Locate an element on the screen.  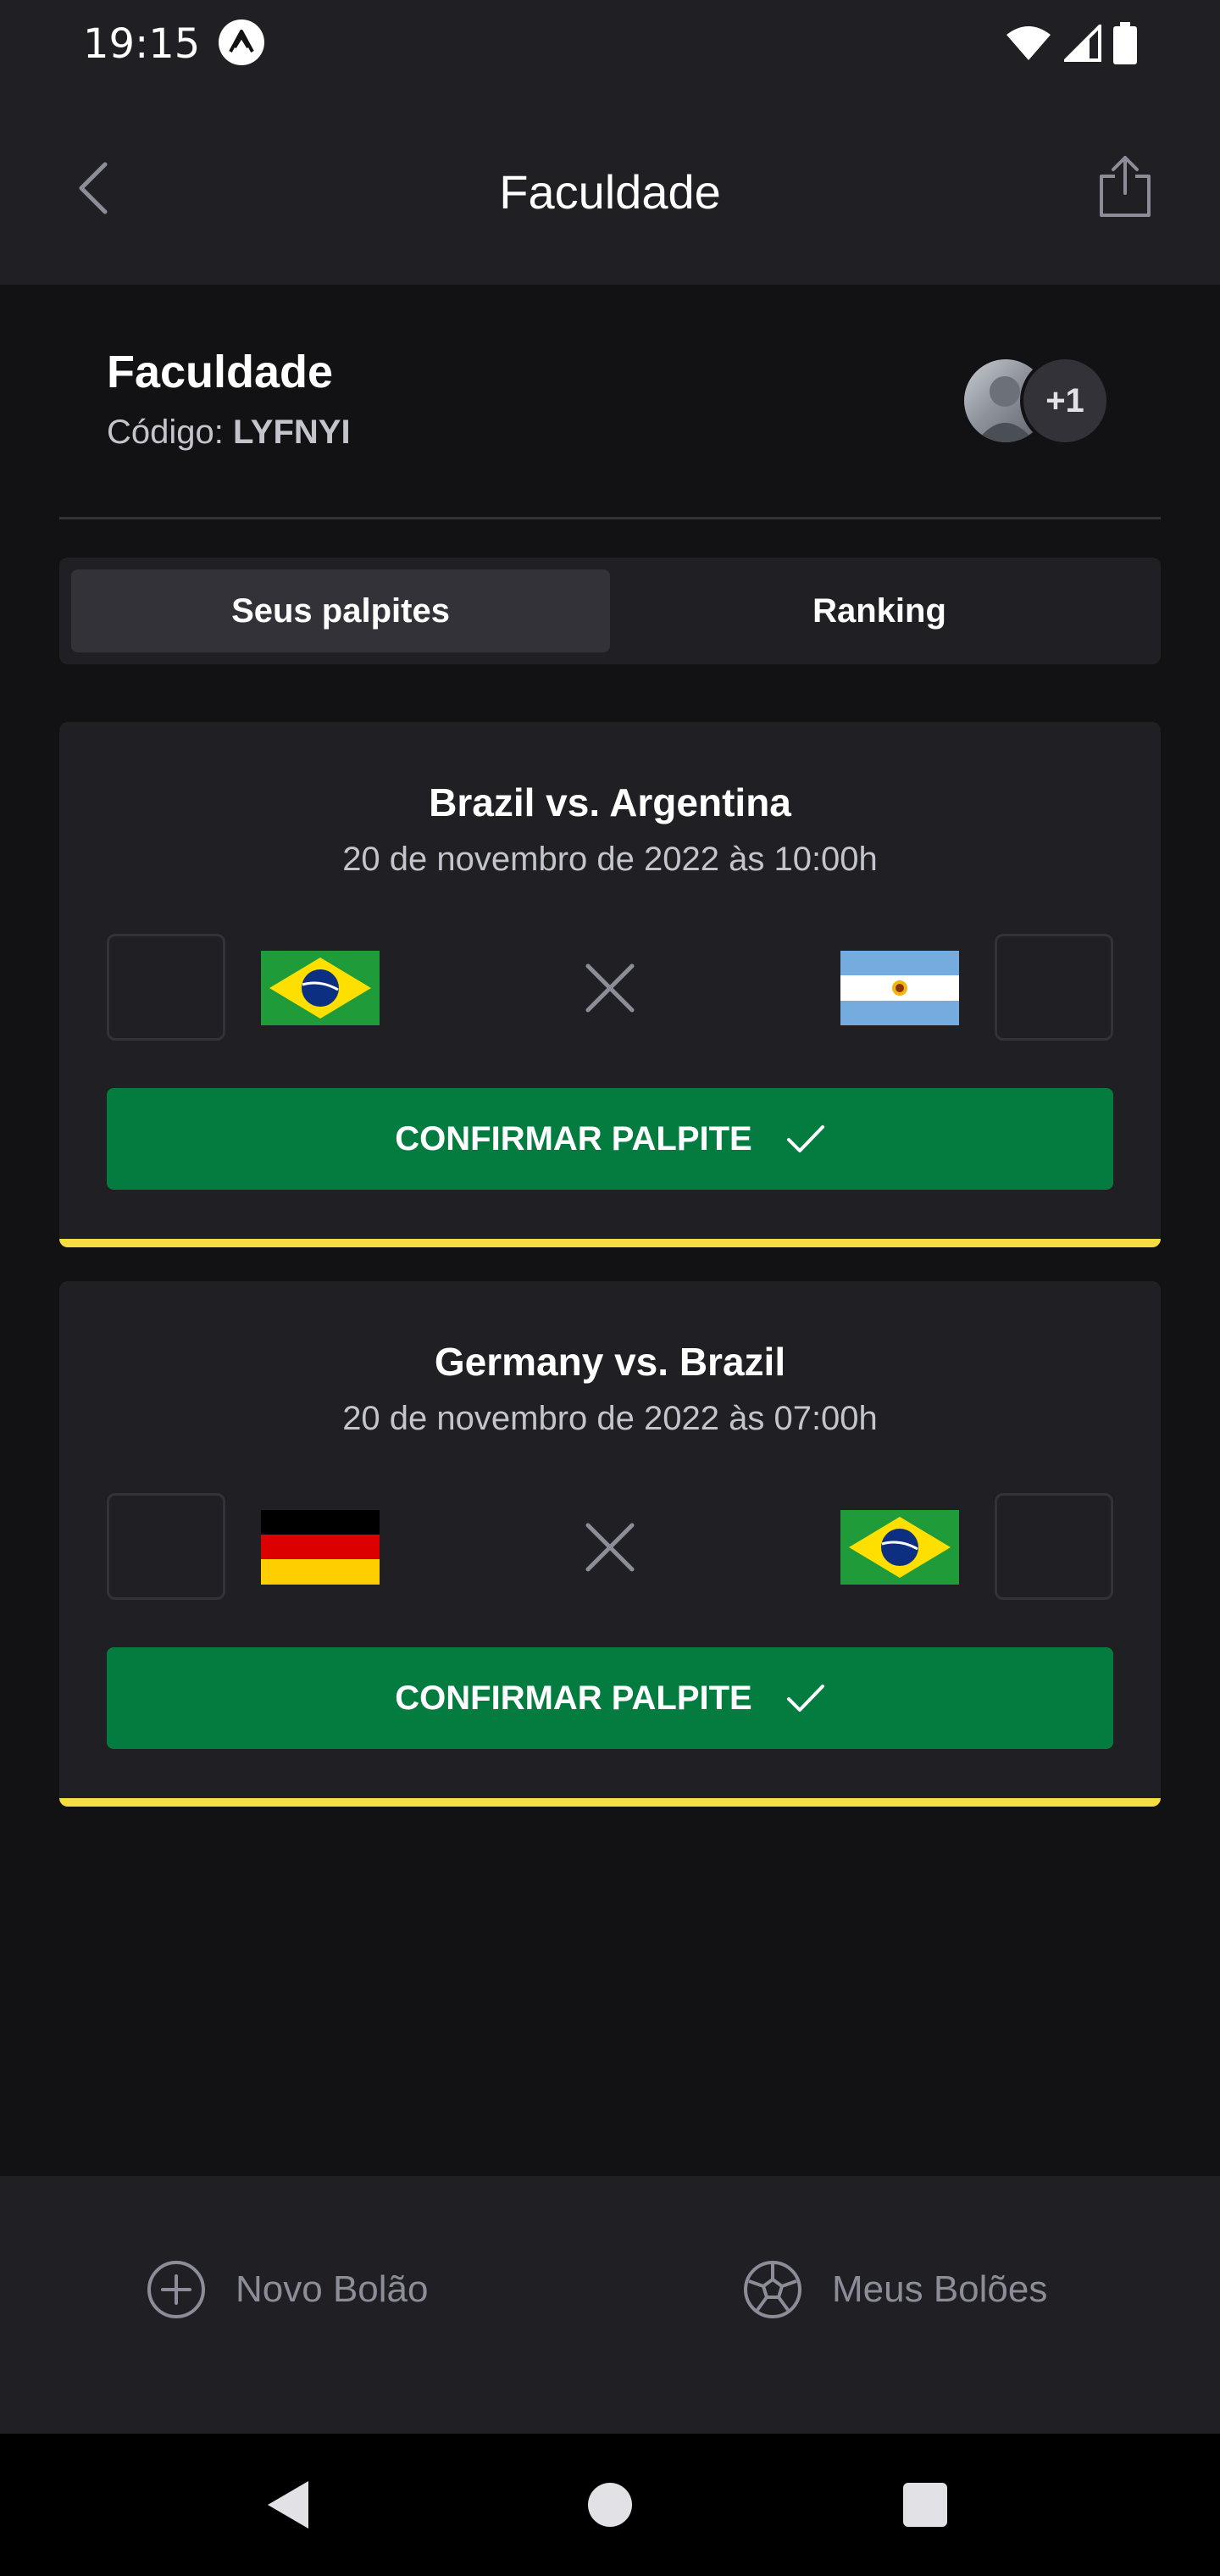
signal-icon is located at coordinates (1082, 43).